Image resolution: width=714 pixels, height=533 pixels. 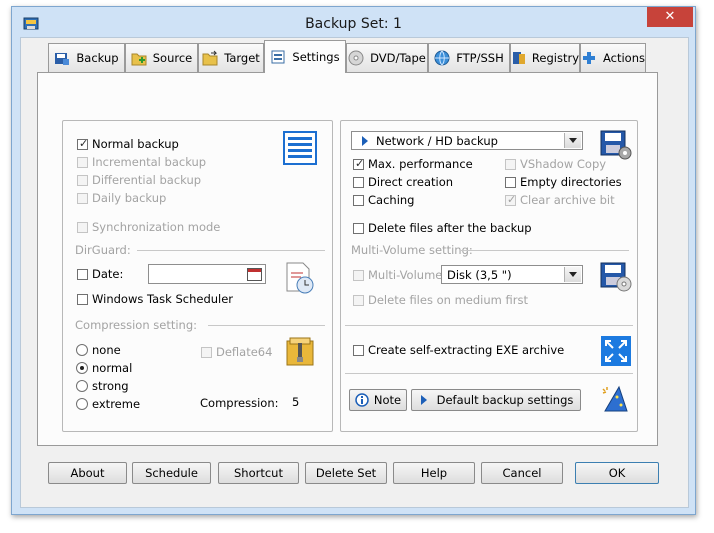 I want to click on tab-label: Target, so click(x=242, y=58).